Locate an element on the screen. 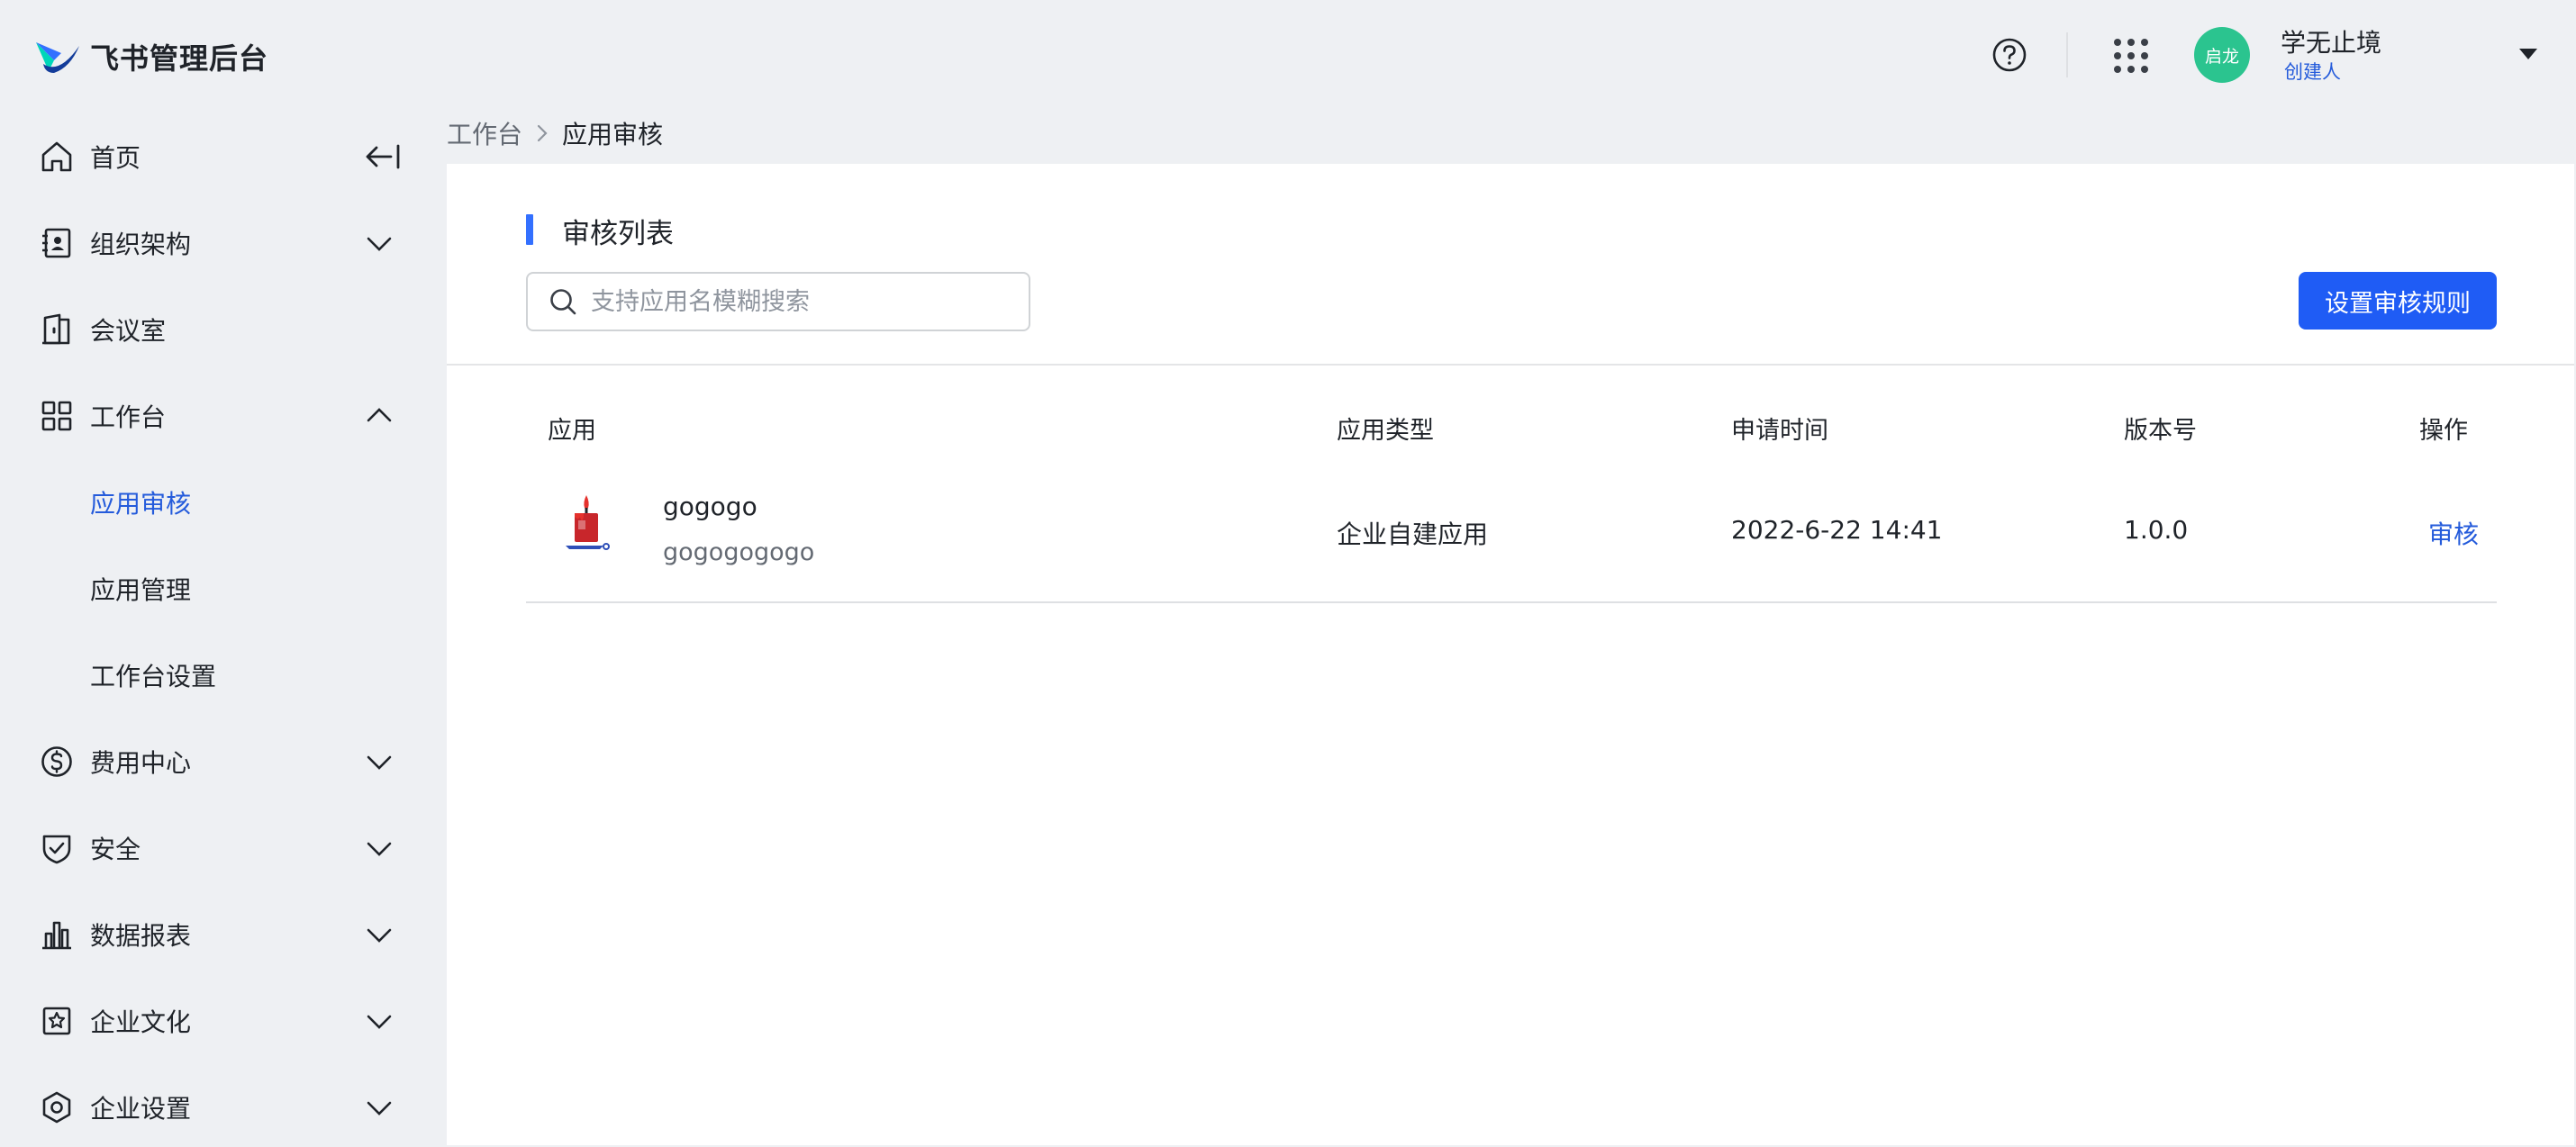 This screenshot has width=2576, height=1147. search-icon is located at coordinates (563, 302).